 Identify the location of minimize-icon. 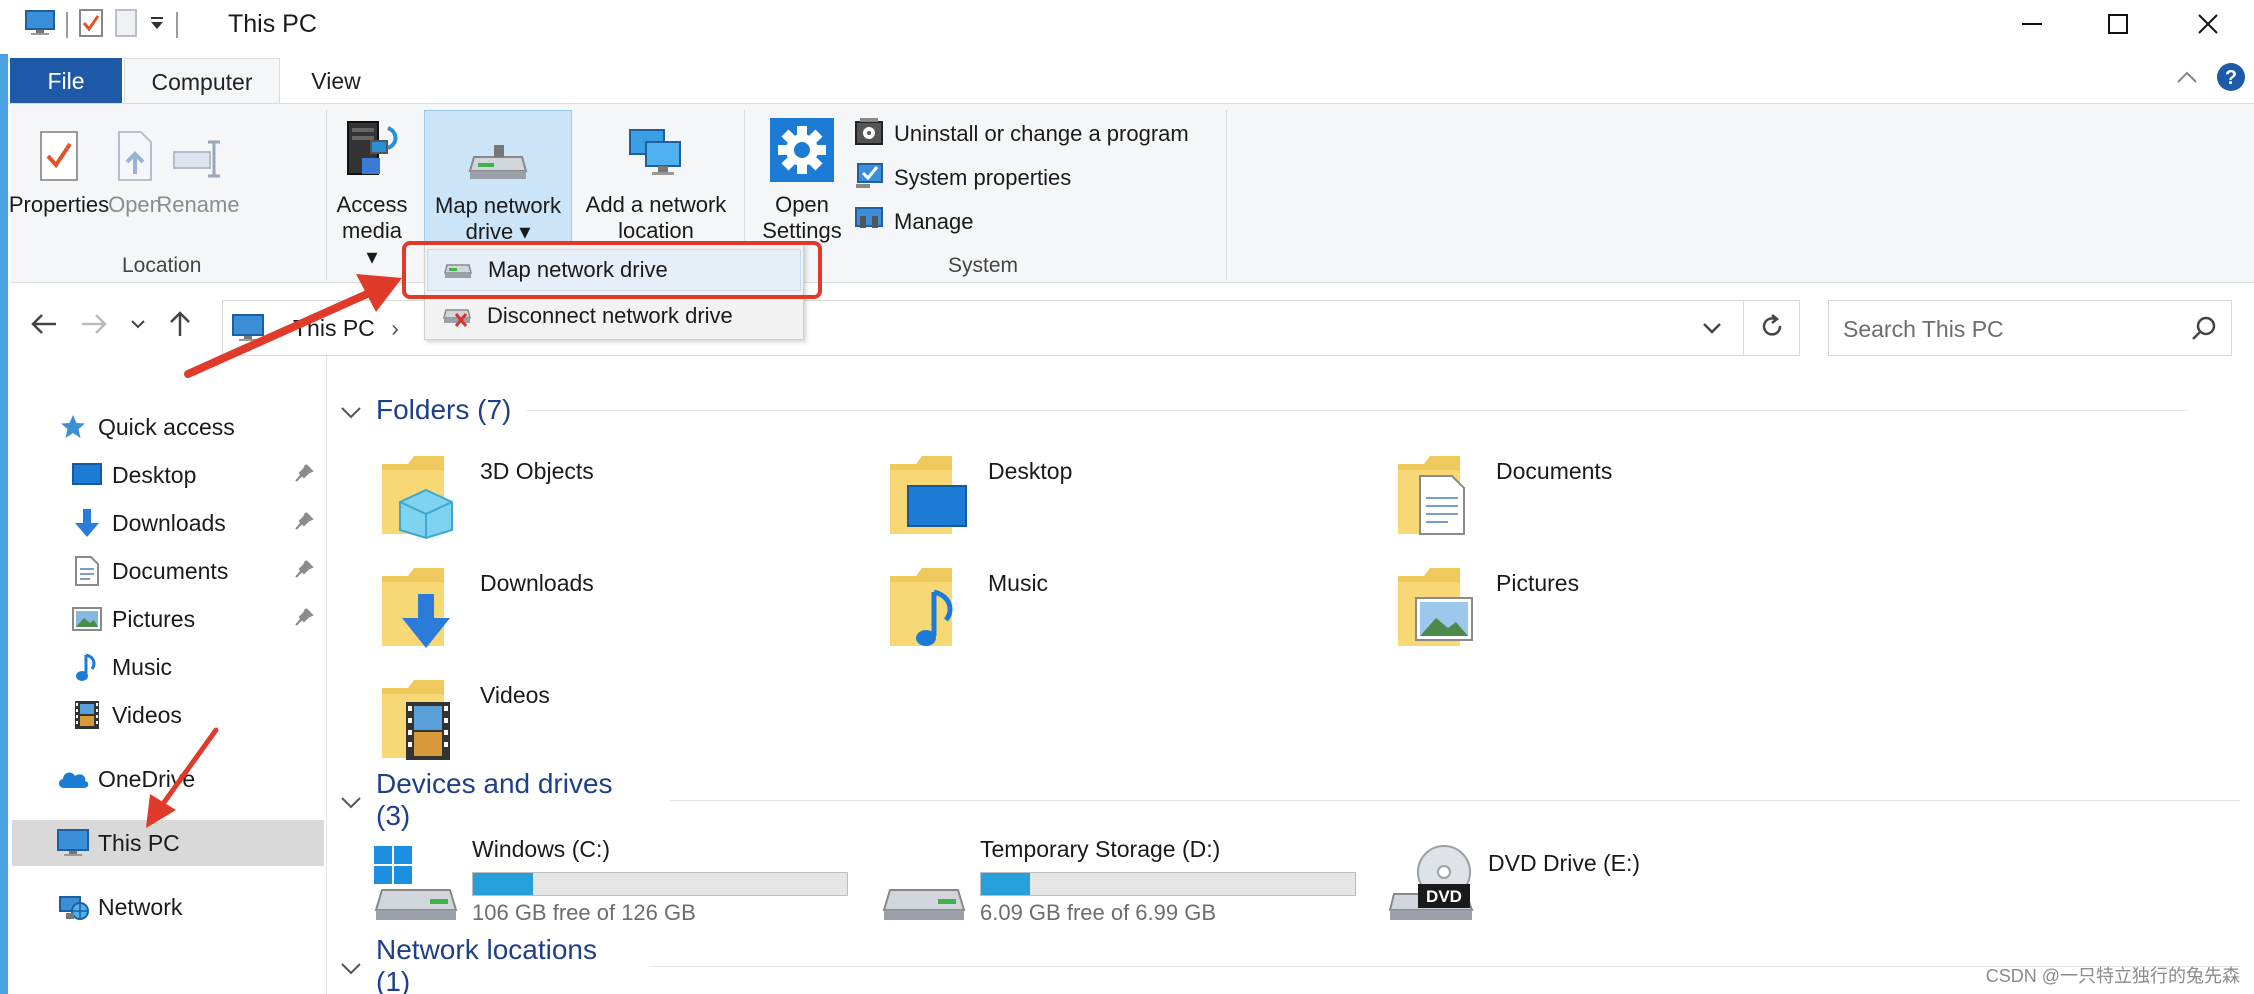
(2032, 26).